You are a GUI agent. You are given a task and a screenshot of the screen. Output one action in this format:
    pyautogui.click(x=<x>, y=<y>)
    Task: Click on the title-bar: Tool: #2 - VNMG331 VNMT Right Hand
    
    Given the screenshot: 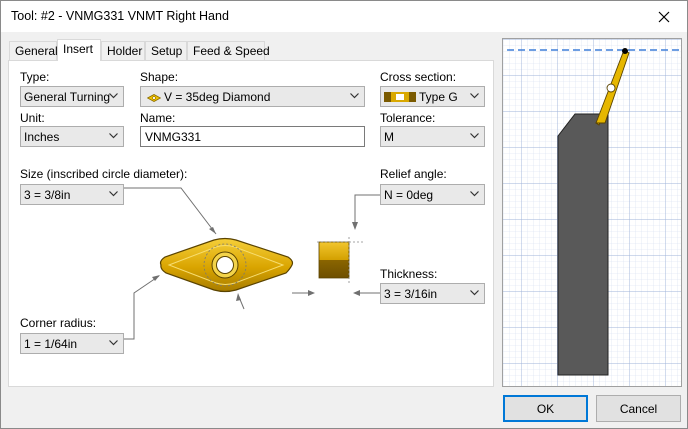 What is the action you would take?
    pyautogui.click(x=344, y=16)
    